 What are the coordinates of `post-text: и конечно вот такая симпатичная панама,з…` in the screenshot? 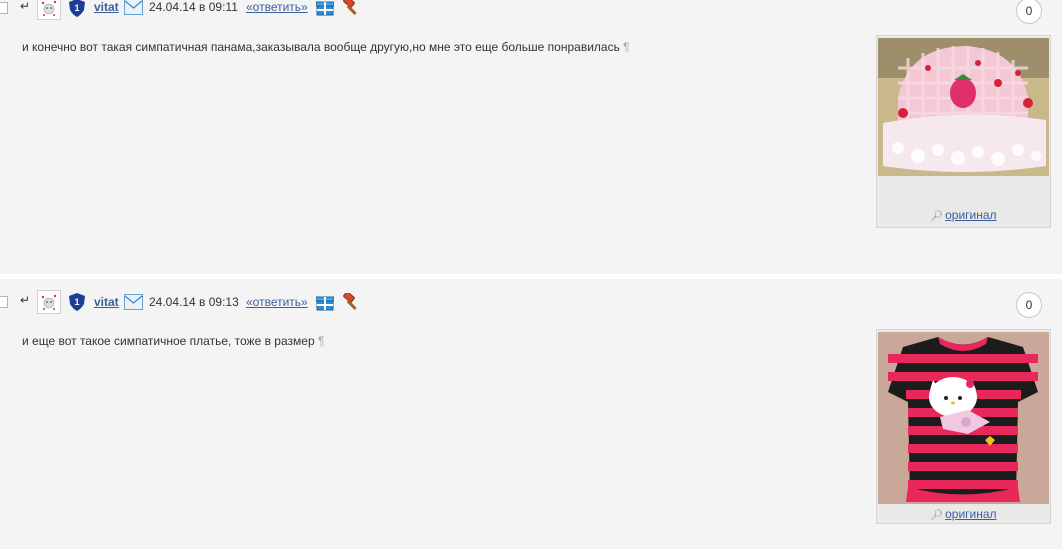 It's located at (326, 47).